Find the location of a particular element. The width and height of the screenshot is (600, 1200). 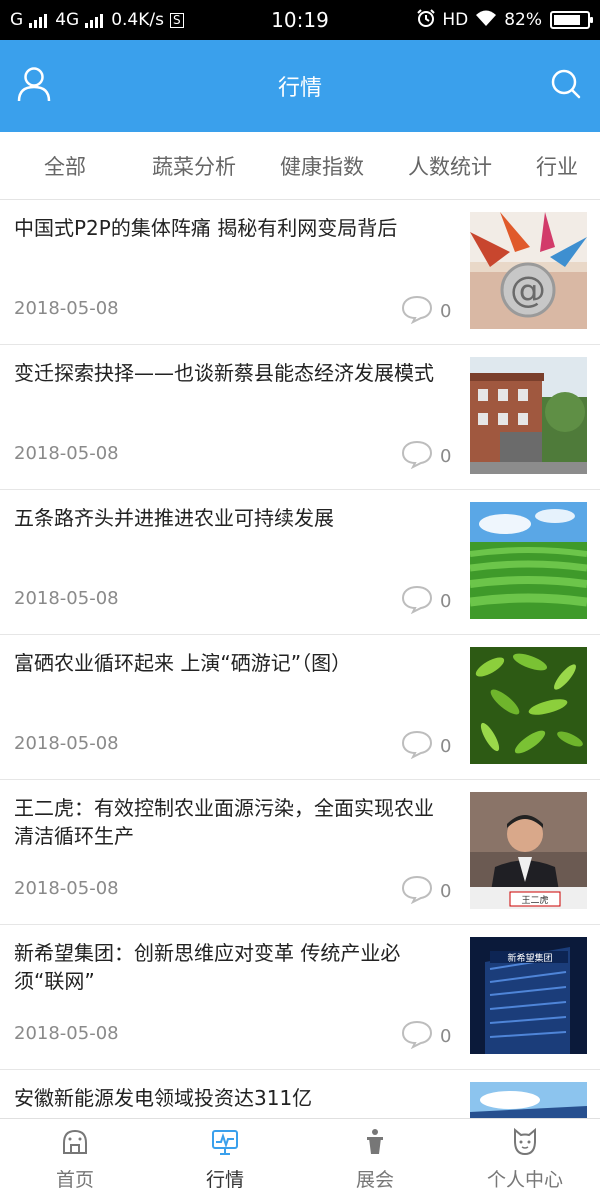

podium-icon is located at coordinates (375, 1144).